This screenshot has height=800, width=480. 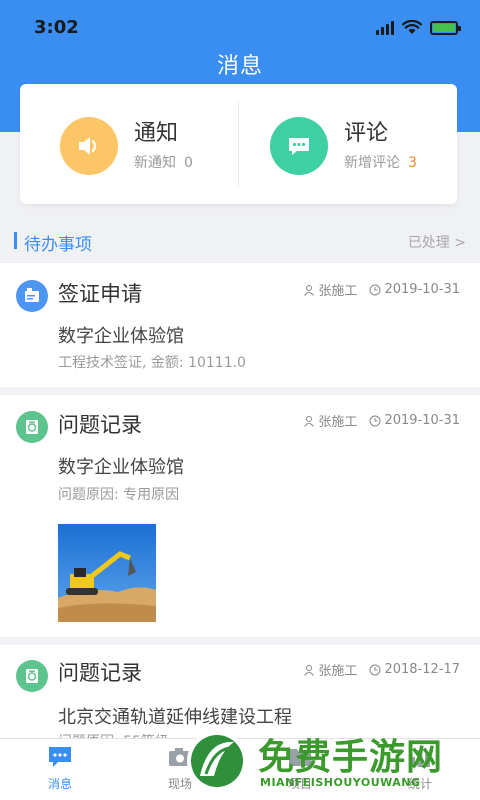 I want to click on tab-messages: 消息, so click(x=60, y=768).